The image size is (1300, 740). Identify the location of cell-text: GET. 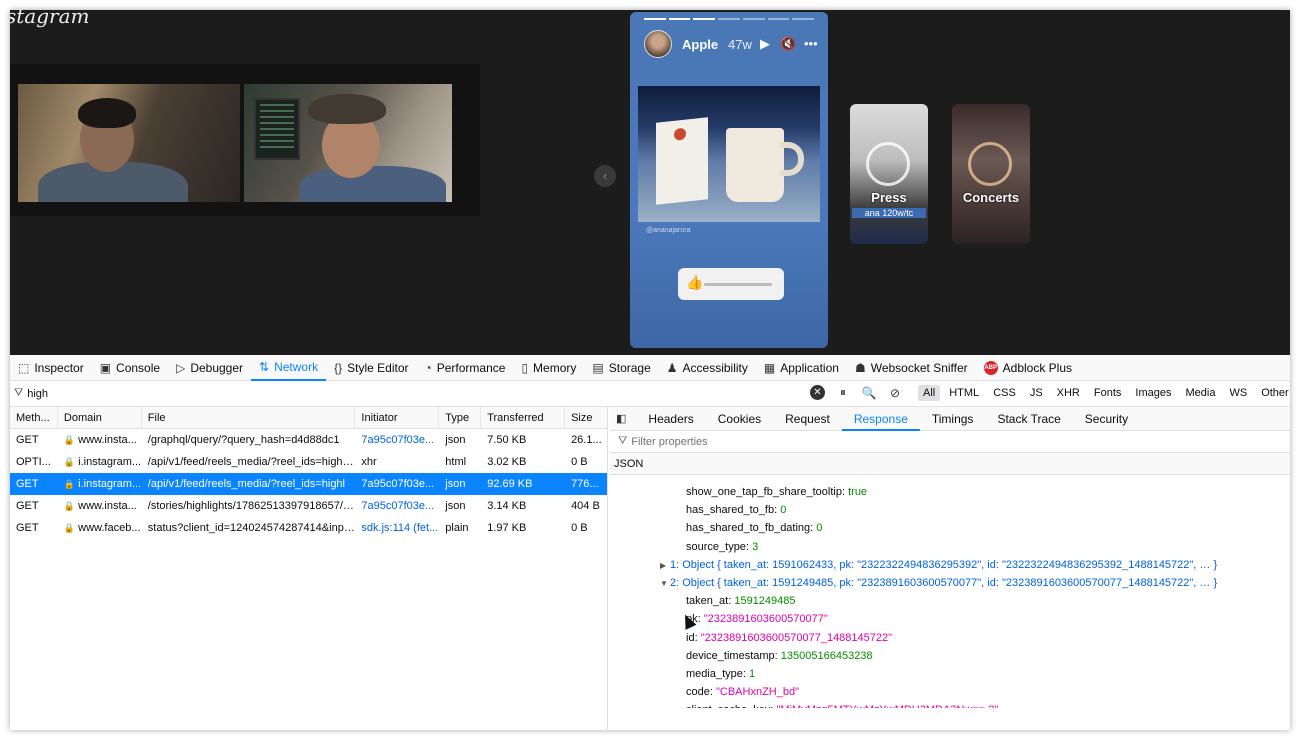
(27, 484).